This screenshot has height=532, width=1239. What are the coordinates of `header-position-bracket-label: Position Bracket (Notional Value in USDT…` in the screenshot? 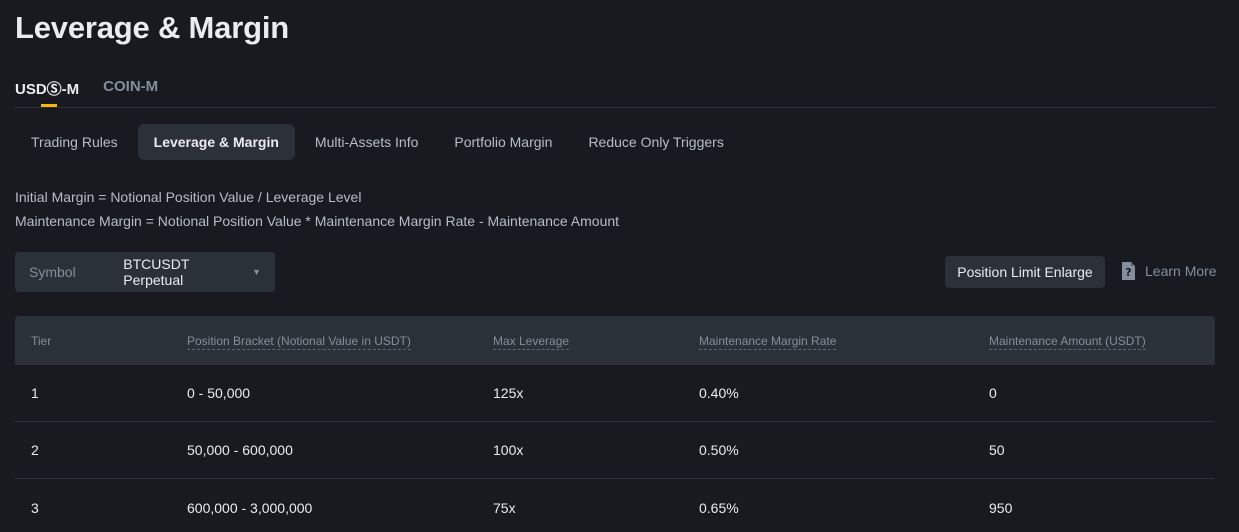 It's located at (299, 341).